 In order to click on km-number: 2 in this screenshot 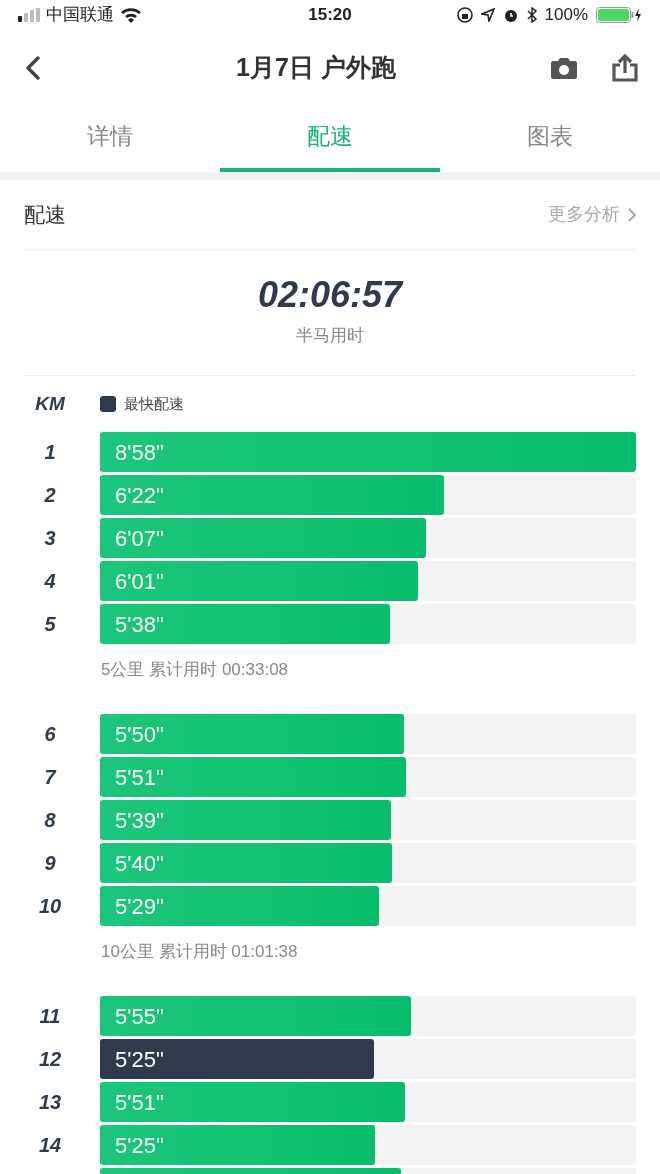, I will do `click(50, 495)`.